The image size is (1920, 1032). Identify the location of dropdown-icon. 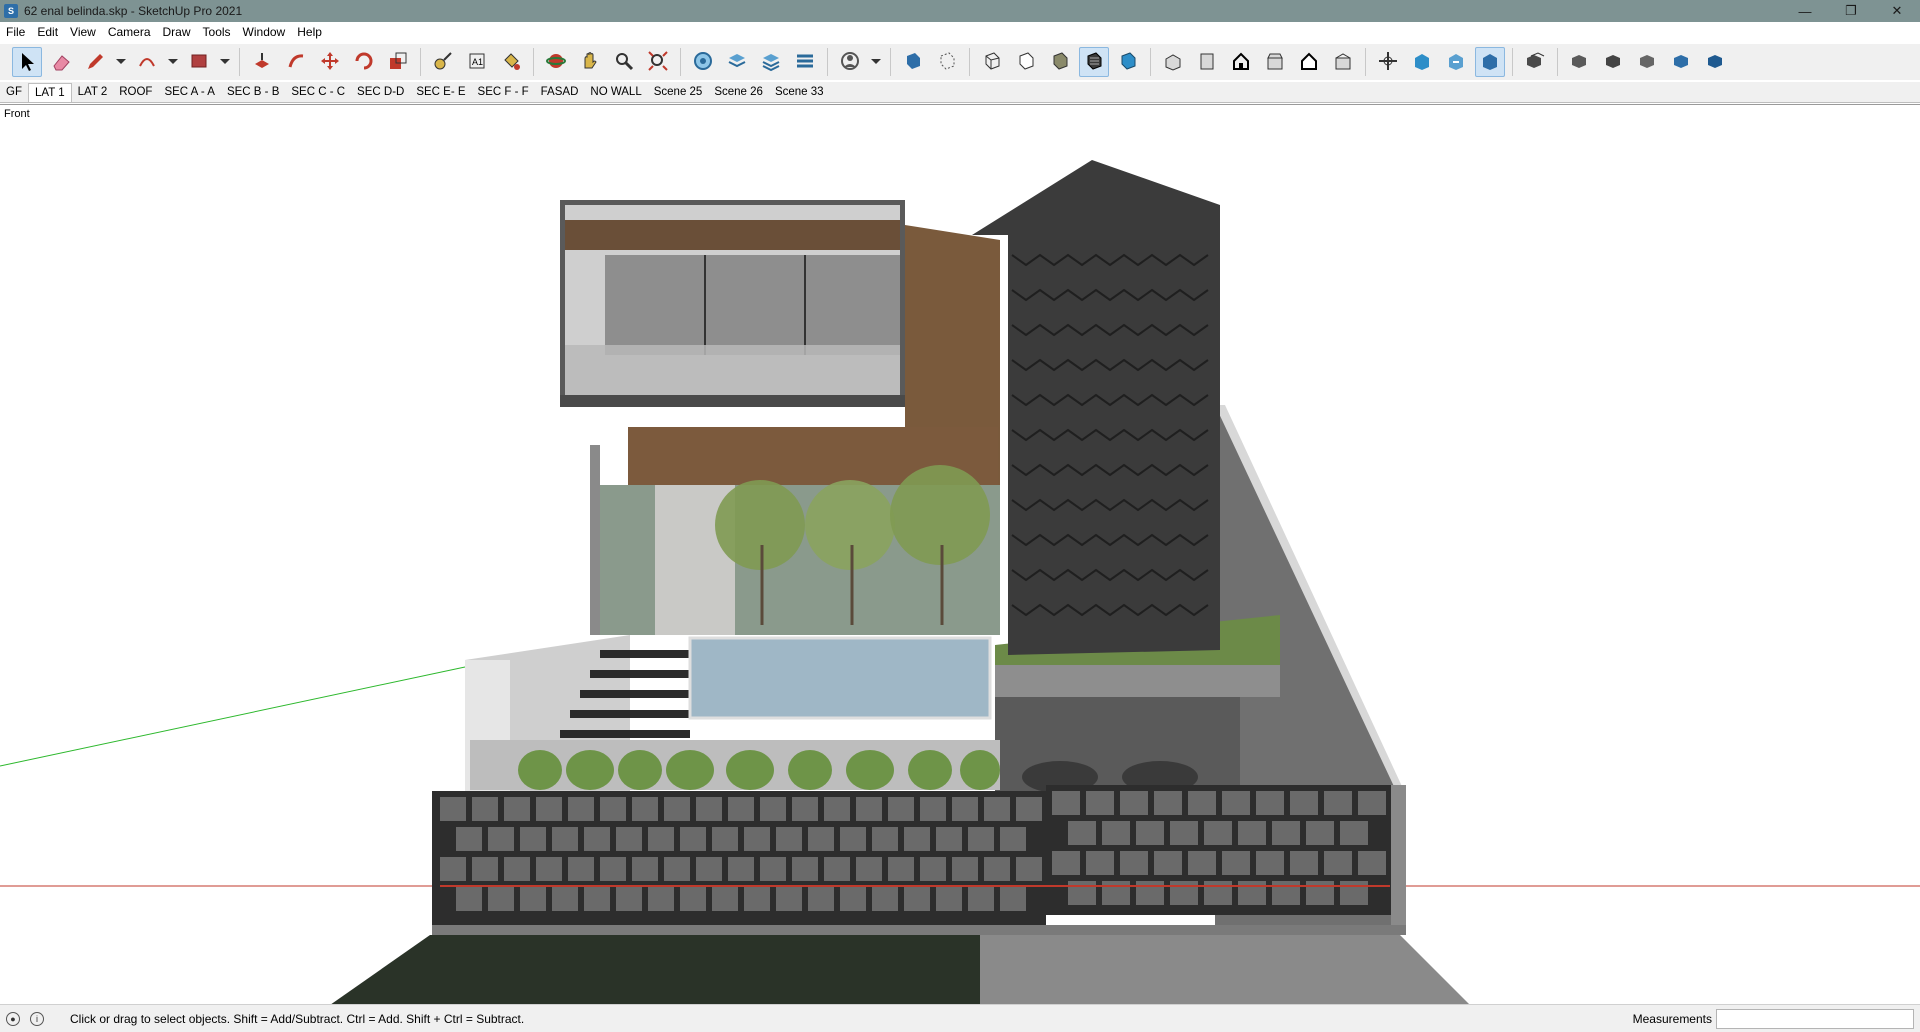
(121, 62).